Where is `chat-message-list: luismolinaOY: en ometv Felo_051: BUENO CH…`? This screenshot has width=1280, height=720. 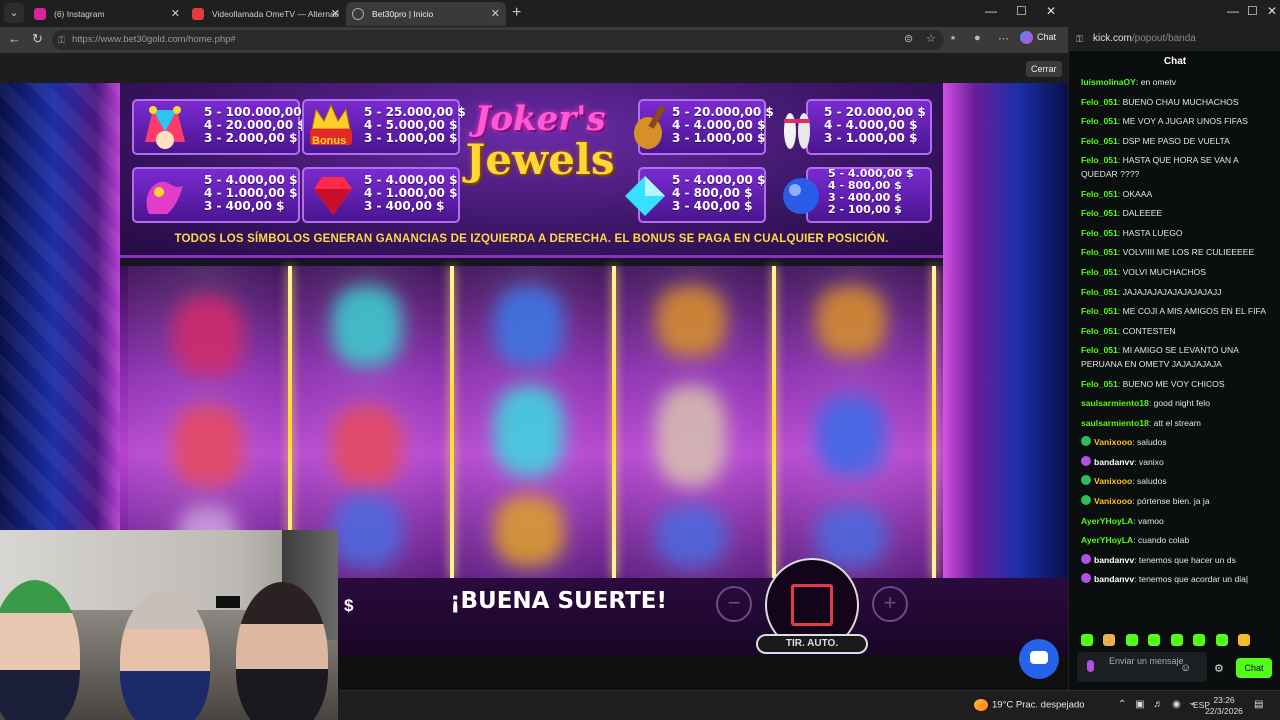
chat-message-list: luismolinaOY: en ometv Felo_051: BUENO CH… is located at coordinates (1174, 349).